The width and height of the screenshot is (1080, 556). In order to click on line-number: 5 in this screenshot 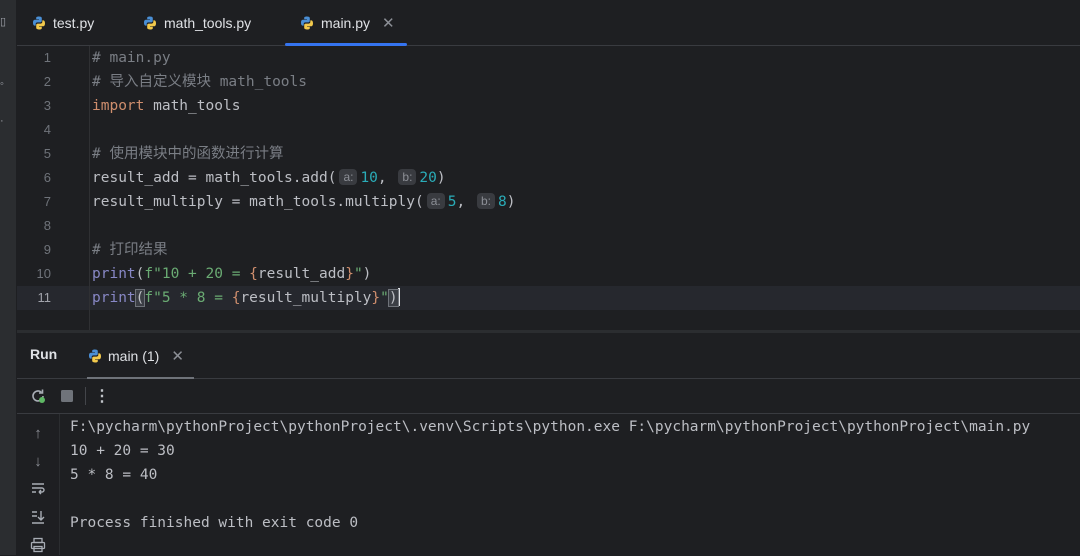, I will do `click(47, 153)`.